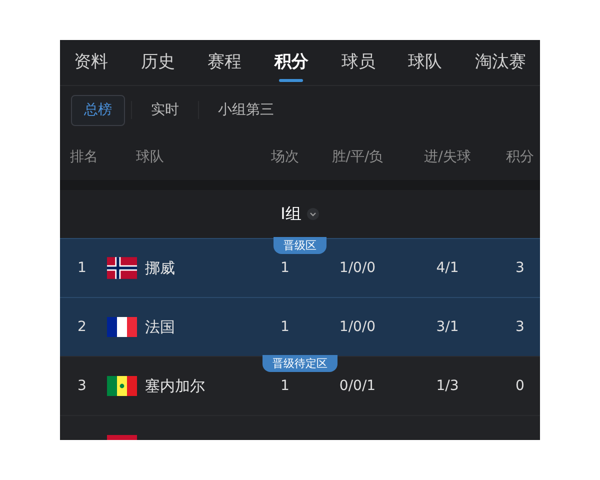 The width and height of the screenshot is (600, 480). What do you see at coordinates (358, 62) in the screenshot?
I see `tab: 球员` at bounding box center [358, 62].